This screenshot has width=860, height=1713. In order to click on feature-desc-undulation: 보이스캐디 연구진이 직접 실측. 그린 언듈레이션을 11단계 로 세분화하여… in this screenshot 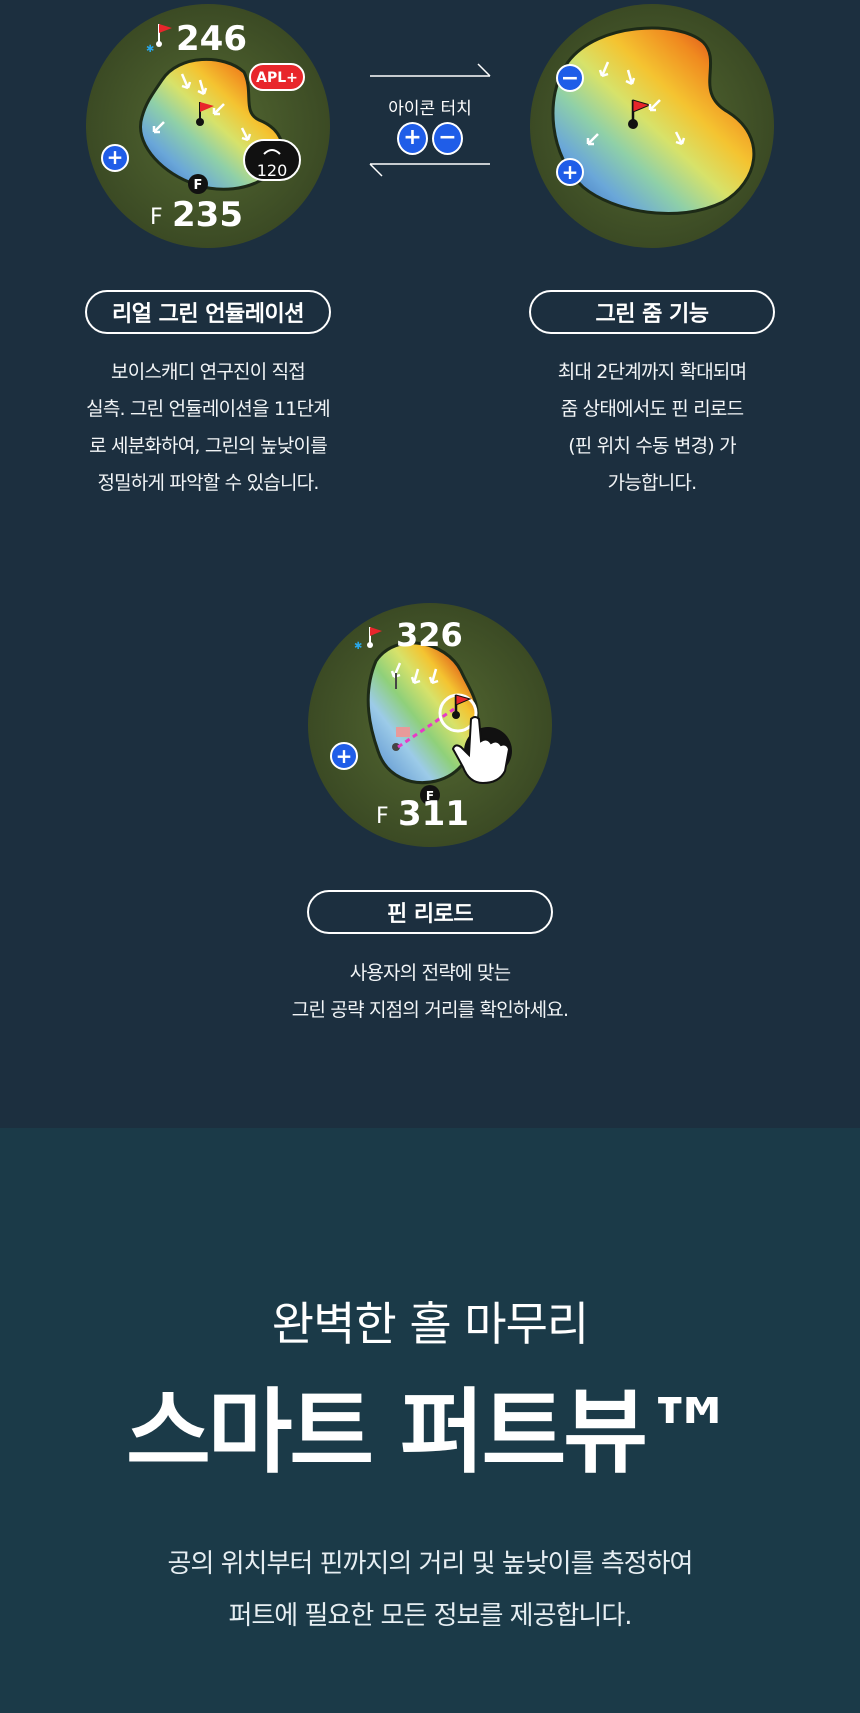, I will do `click(208, 427)`.